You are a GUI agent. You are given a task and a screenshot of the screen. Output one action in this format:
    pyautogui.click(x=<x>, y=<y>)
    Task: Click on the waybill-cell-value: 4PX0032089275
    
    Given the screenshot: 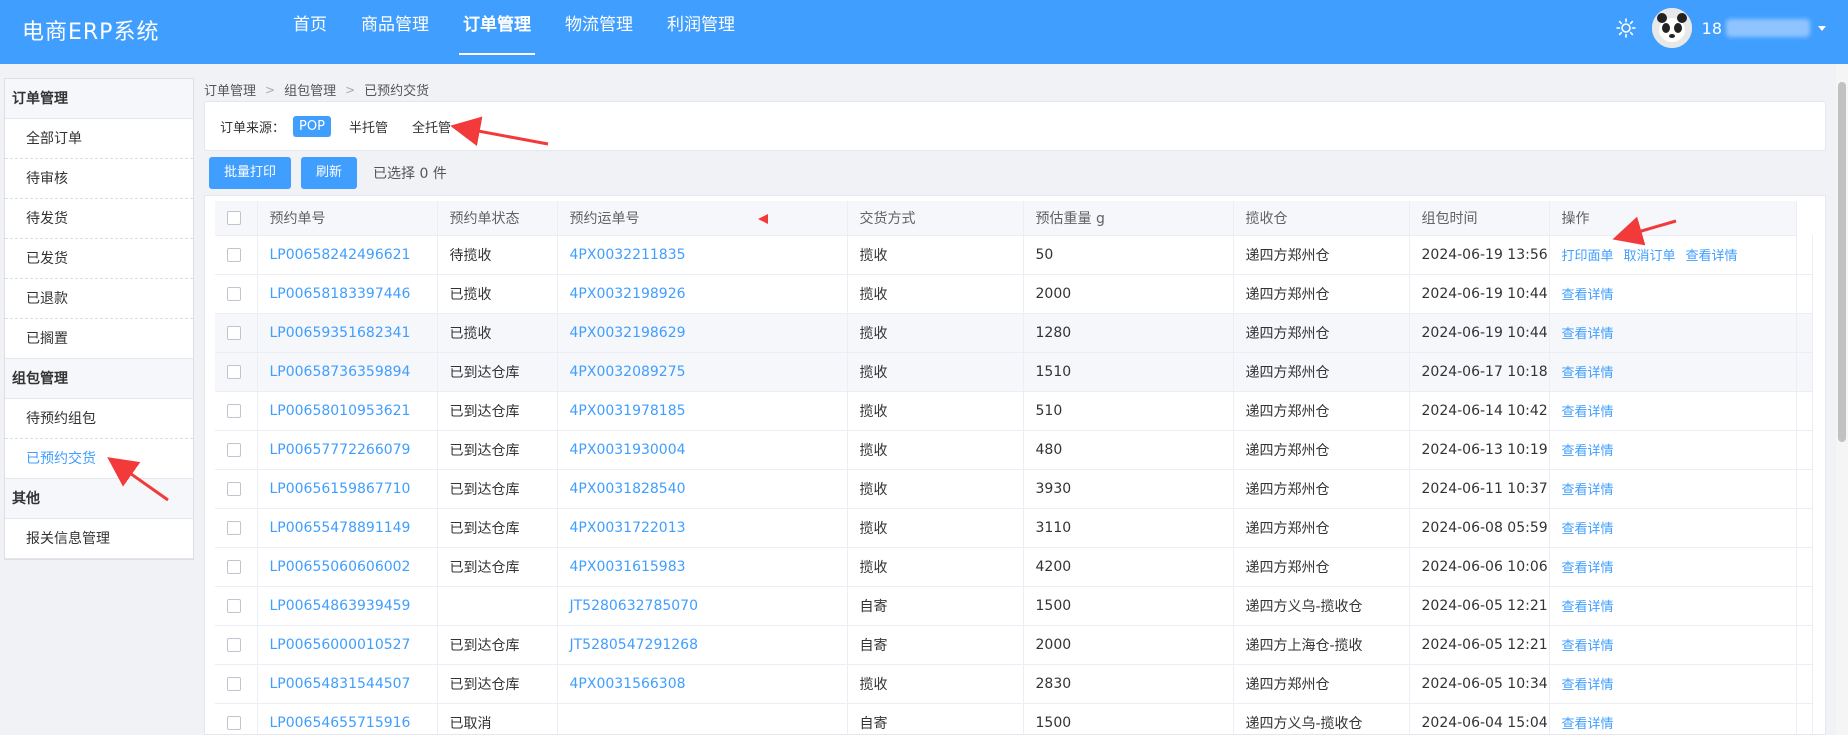 What is the action you would take?
    pyautogui.click(x=628, y=372)
    